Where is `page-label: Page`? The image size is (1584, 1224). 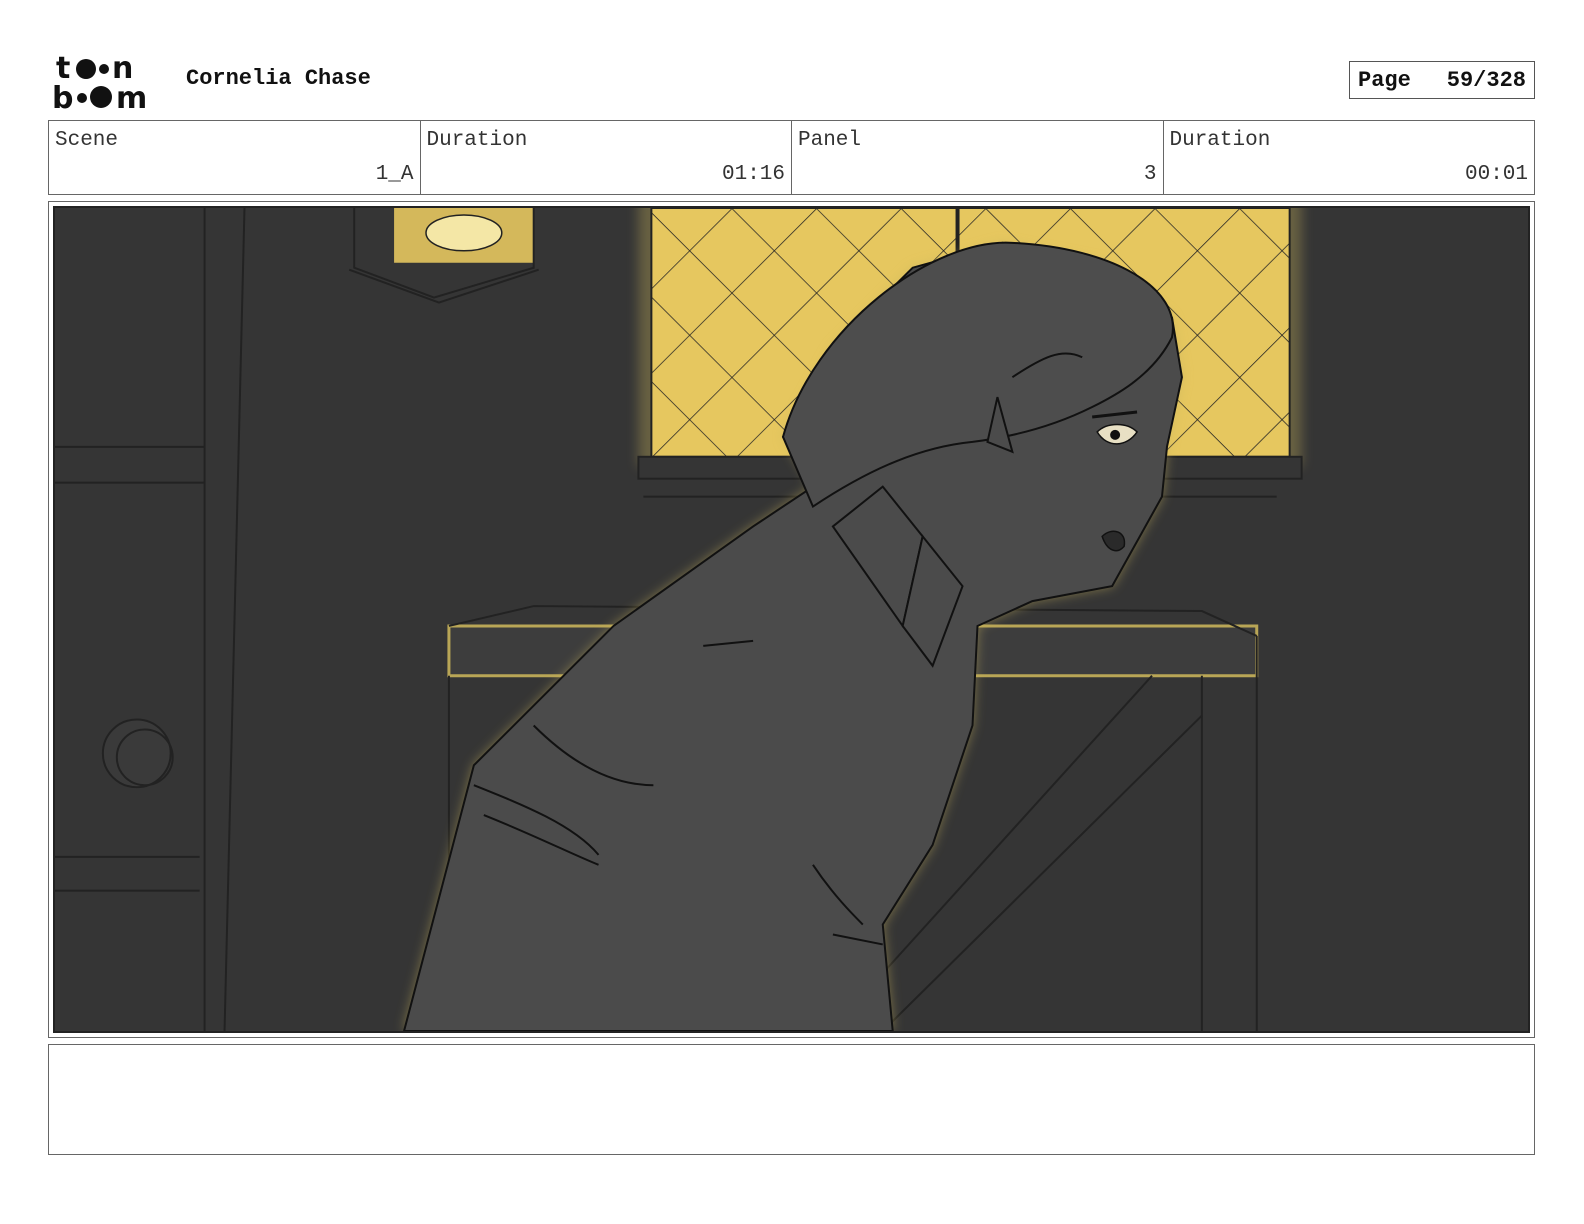 page-label: Page is located at coordinates (1384, 80).